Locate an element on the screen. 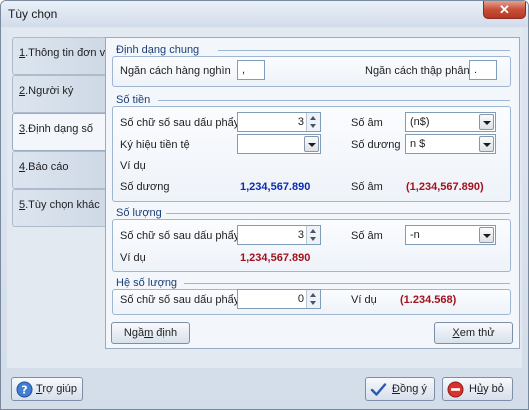  help-button: ? Trợ giúp is located at coordinates (47, 389).